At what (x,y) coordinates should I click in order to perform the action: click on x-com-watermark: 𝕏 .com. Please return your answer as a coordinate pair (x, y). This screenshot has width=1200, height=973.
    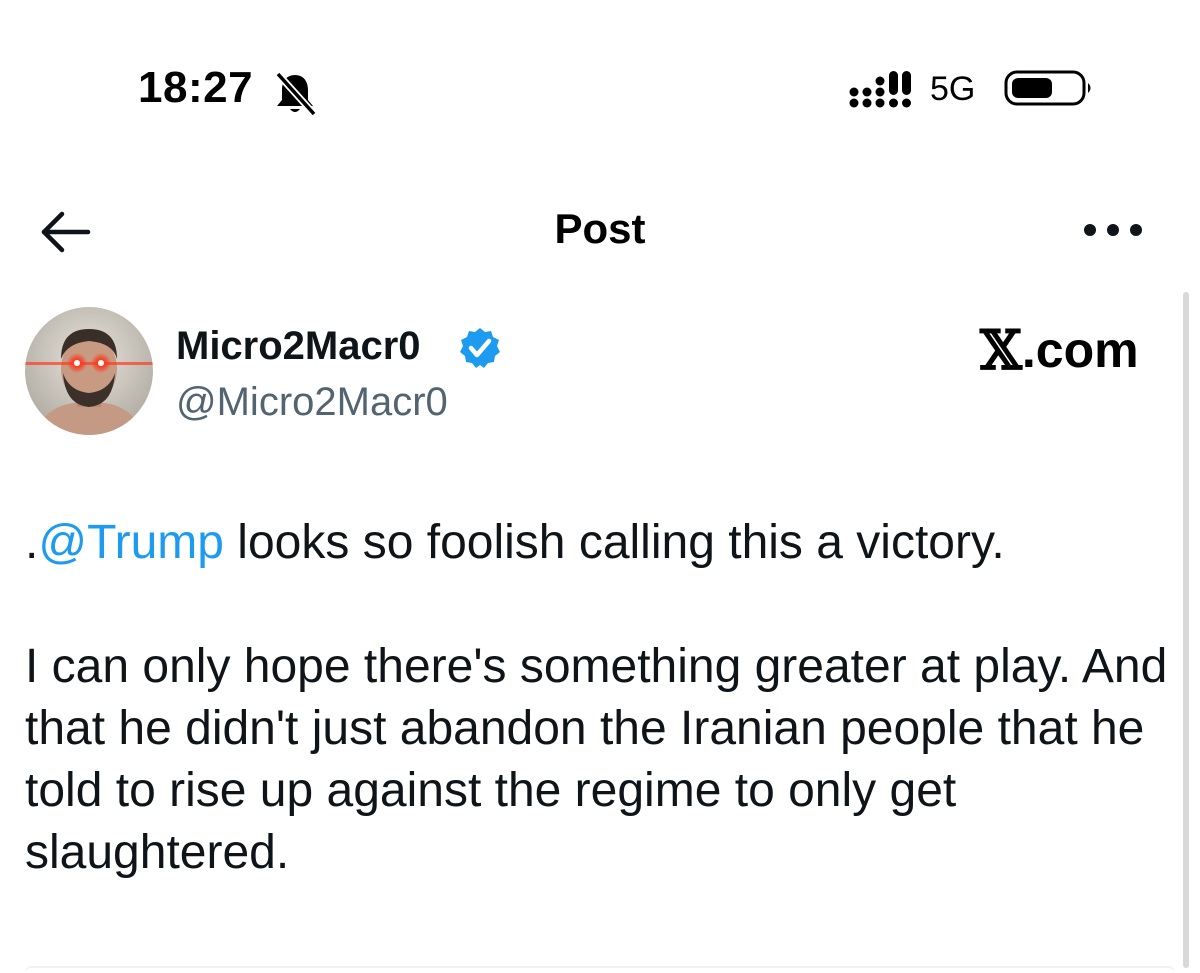
    Looking at the image, I should click on (1059, 350).